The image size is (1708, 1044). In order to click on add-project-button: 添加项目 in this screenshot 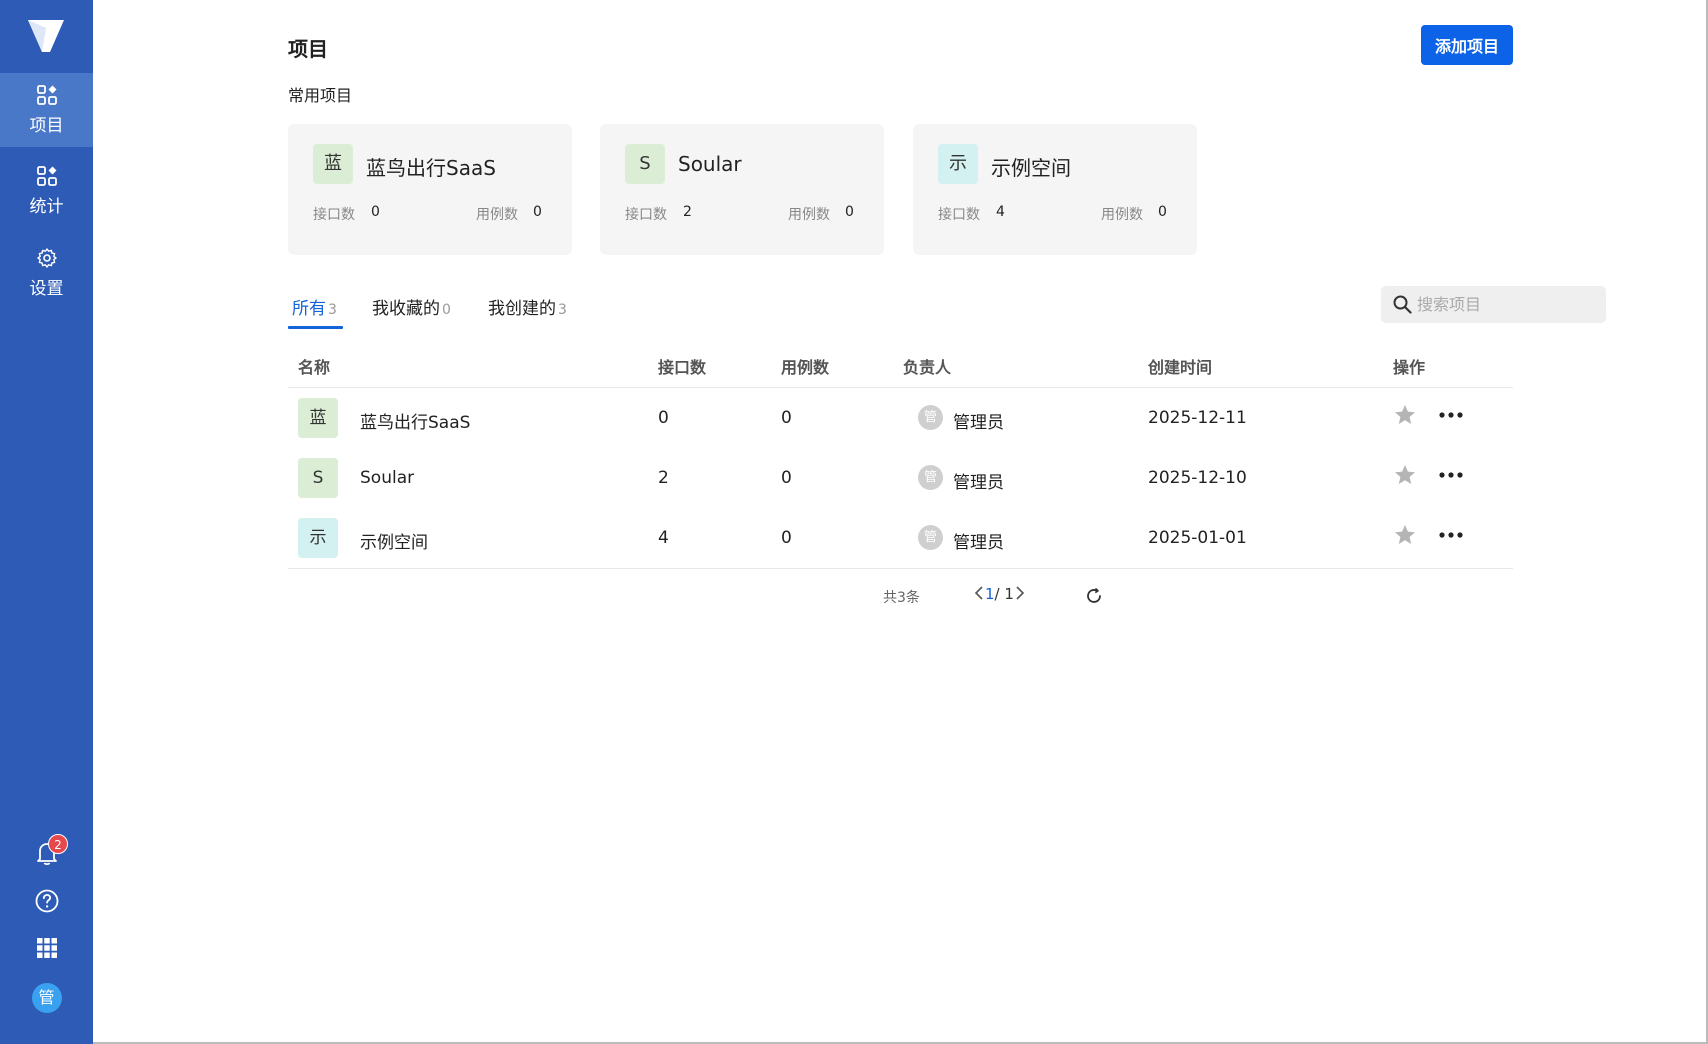, I will do `click(1467, 45)`.